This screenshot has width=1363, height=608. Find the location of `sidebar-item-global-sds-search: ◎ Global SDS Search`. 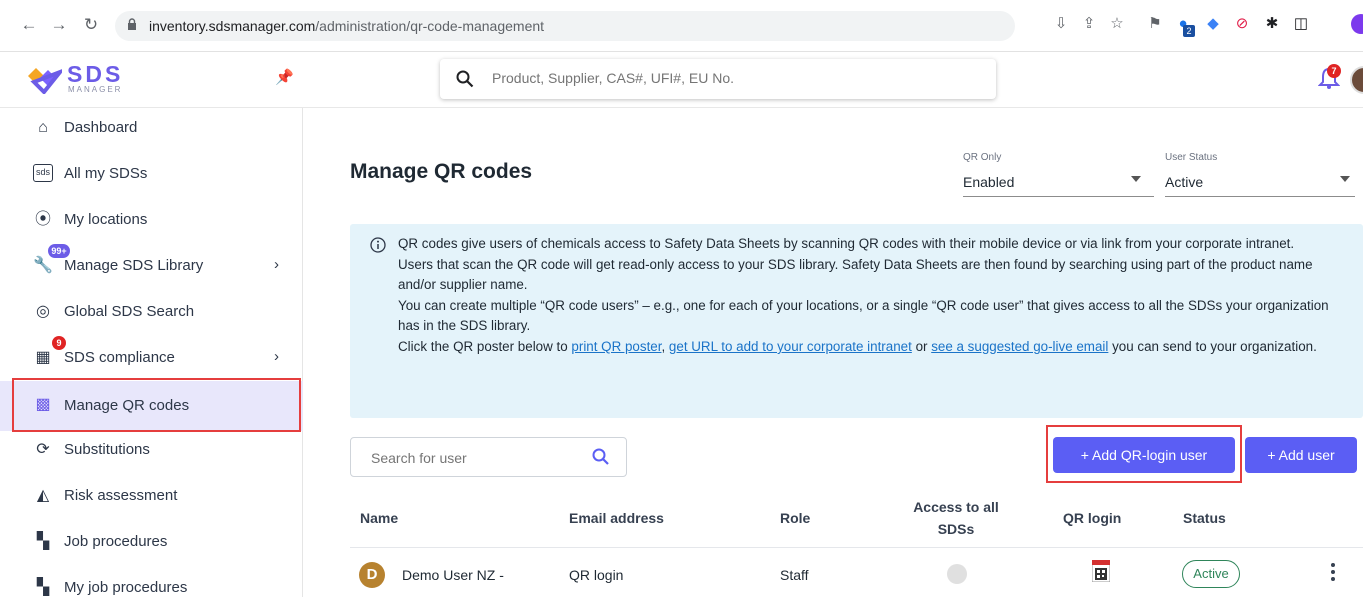

sidebar-item-global-sds-search: ◎ Global SDS Search is located at coordinates (151, 312).